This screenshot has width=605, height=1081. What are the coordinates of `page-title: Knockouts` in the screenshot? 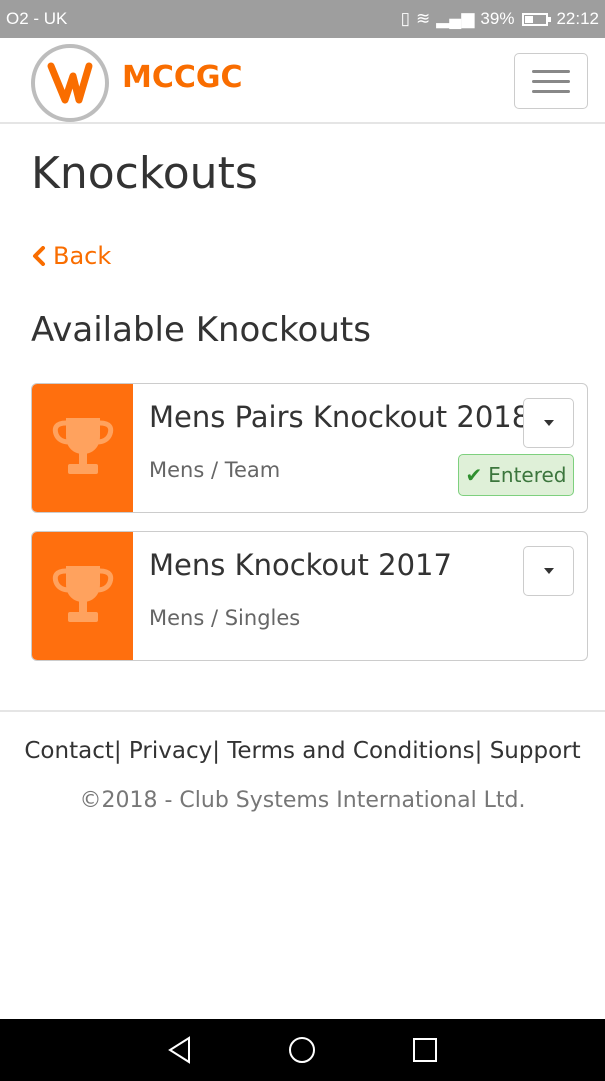 It's located at (144, 173).